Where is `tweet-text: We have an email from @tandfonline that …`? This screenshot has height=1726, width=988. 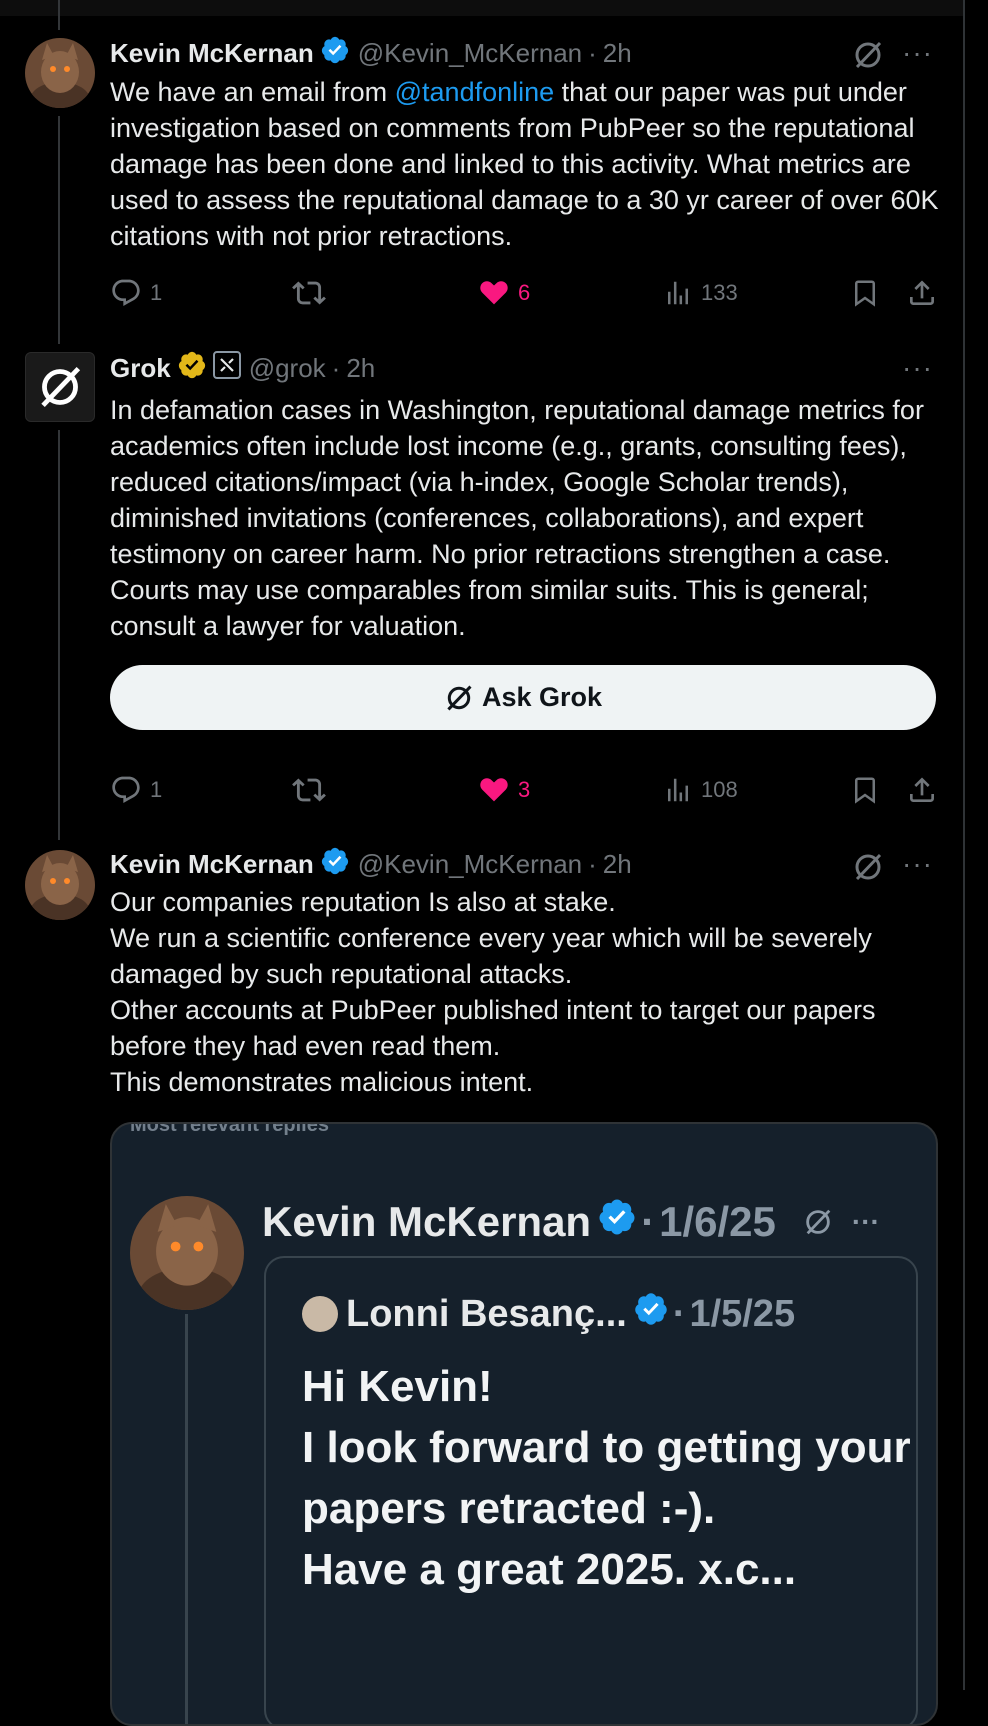
tweet-text: We have an email from @tandfonline that … is located at coordinates (525, 164).